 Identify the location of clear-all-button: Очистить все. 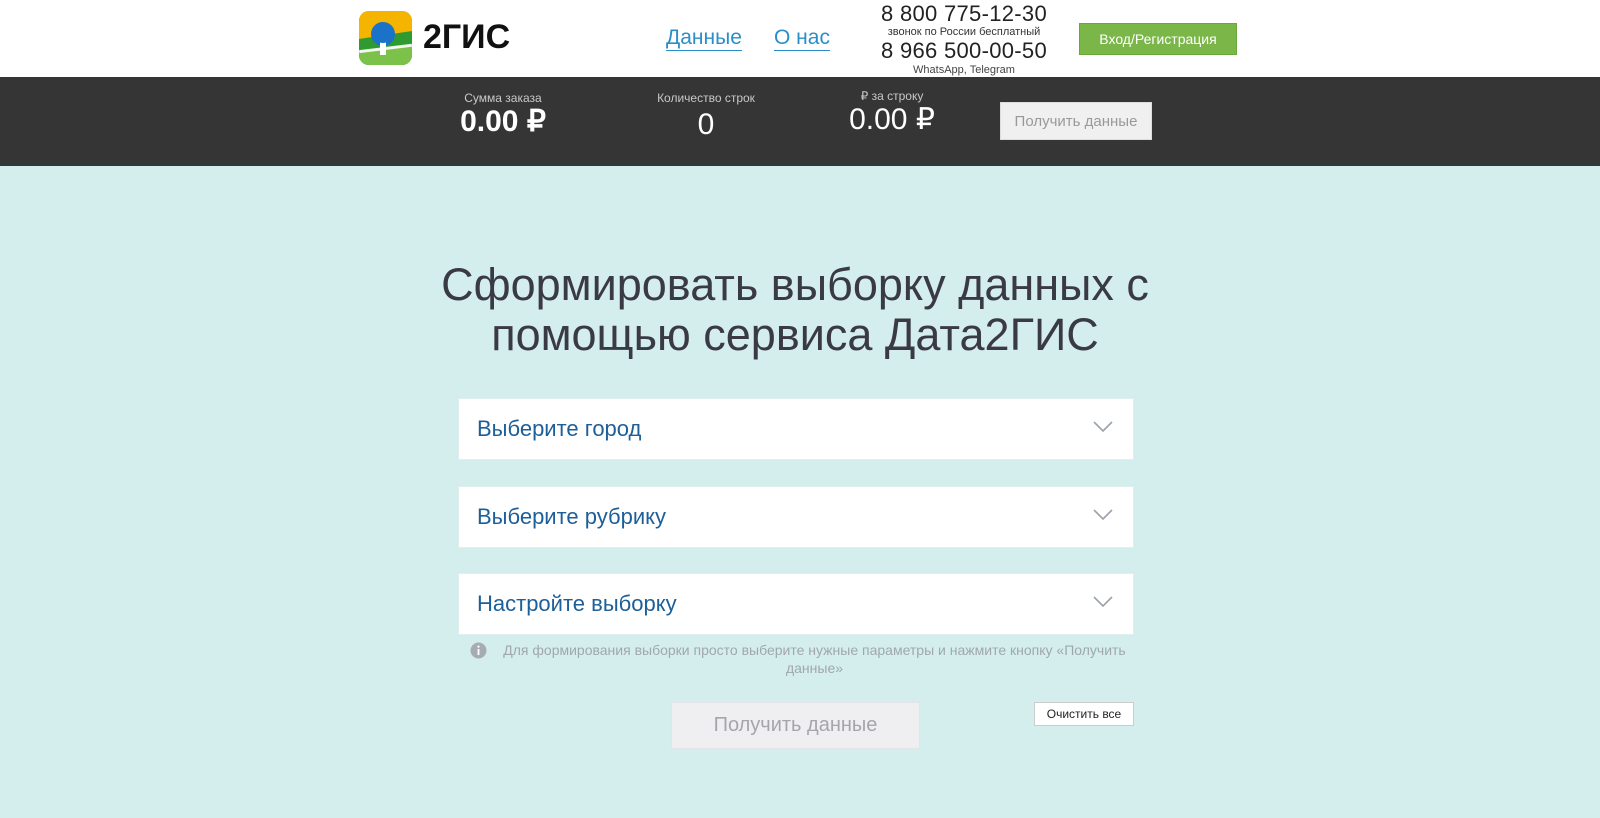
(1084, 714).